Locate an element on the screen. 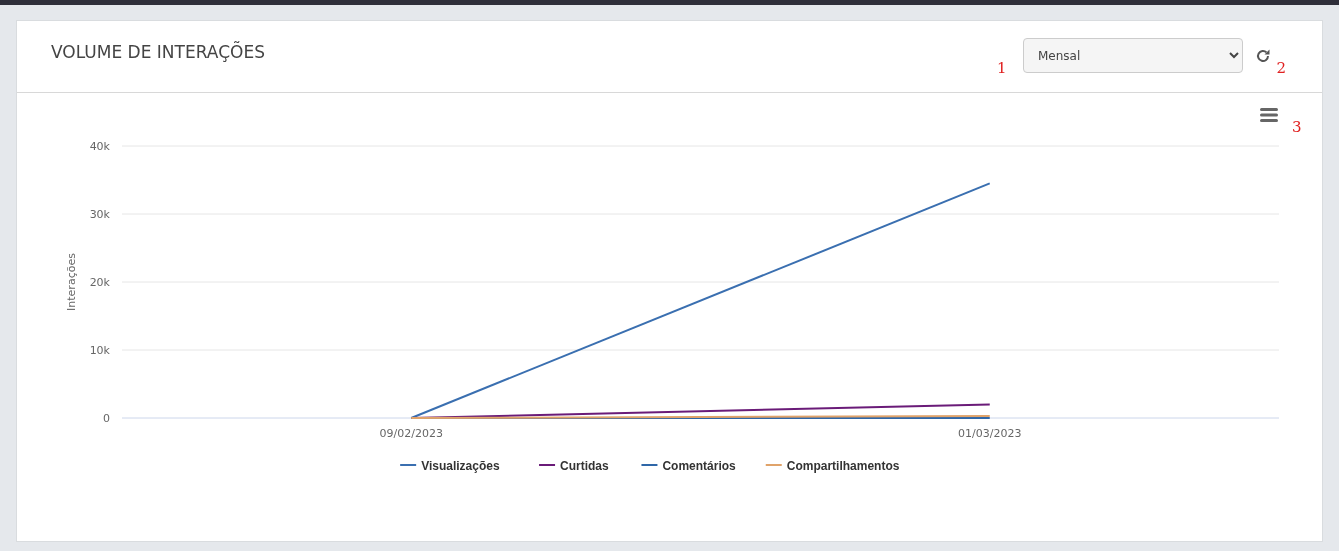 This screenshot has height=551, width=1339. legend-label: Compartilhamentos is located at coordinates (843, 466).